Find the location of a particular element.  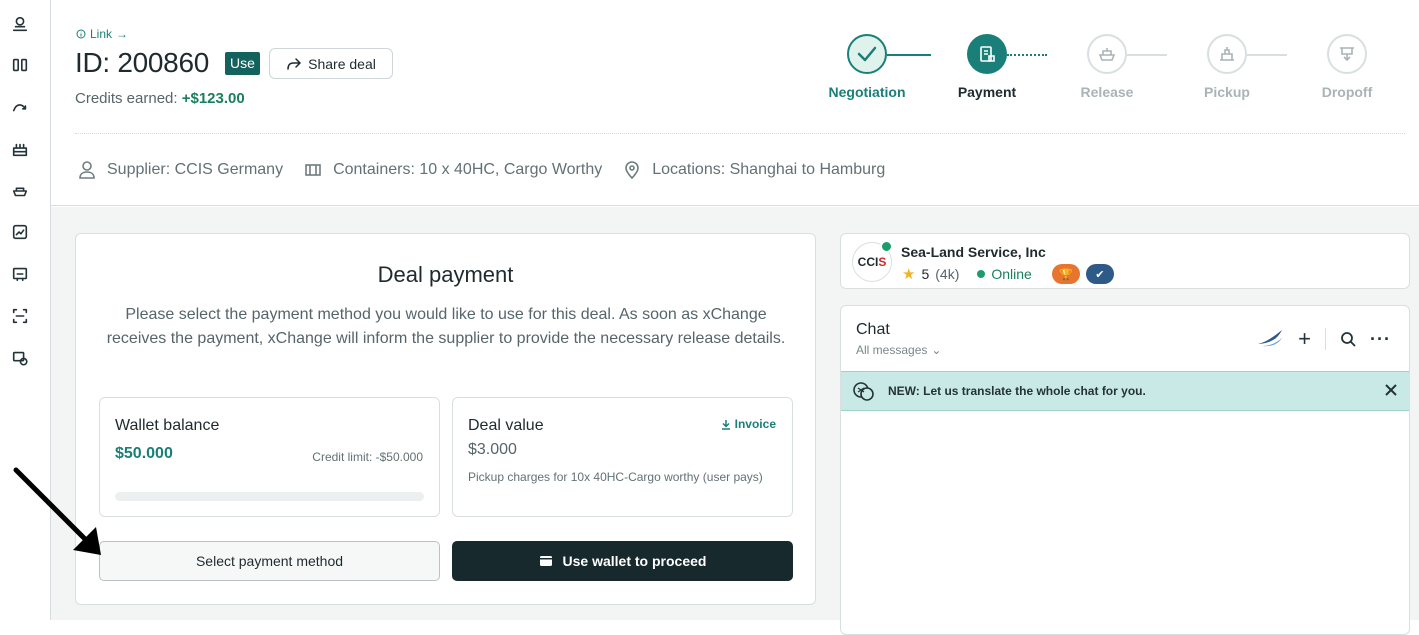

header-divider is located at coordinates (740, 133).